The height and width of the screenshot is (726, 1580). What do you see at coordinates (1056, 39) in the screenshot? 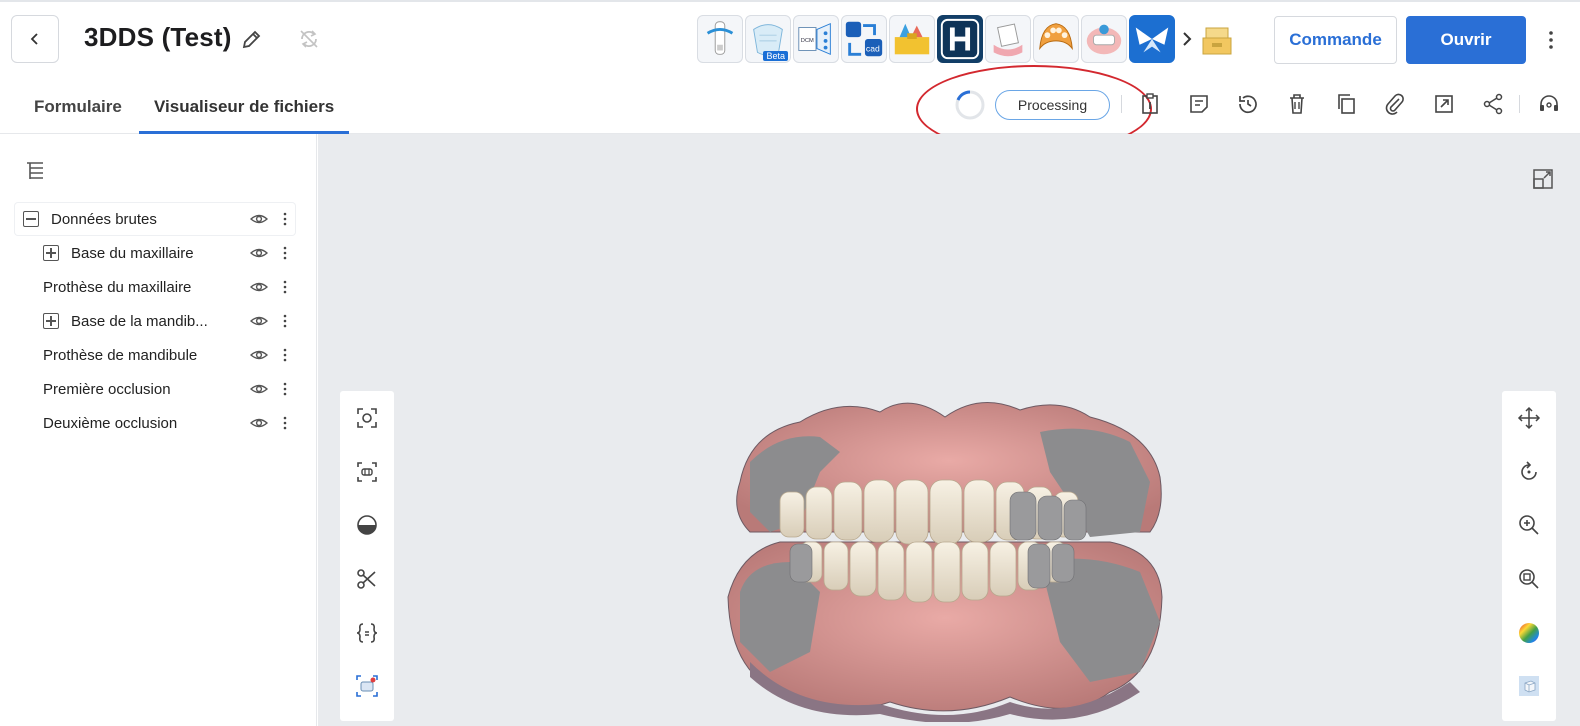
I see `denture-app-icon` at bounding box center [1056, 39].